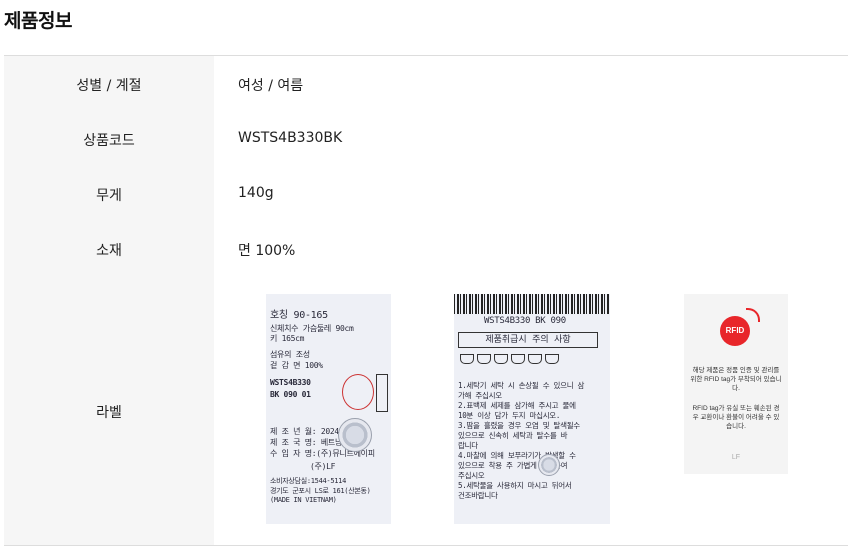  Describe the element at coordinates (303, 500) in the screenshot. I see `label-text: (MADE IN VIETNAM)` at that location.